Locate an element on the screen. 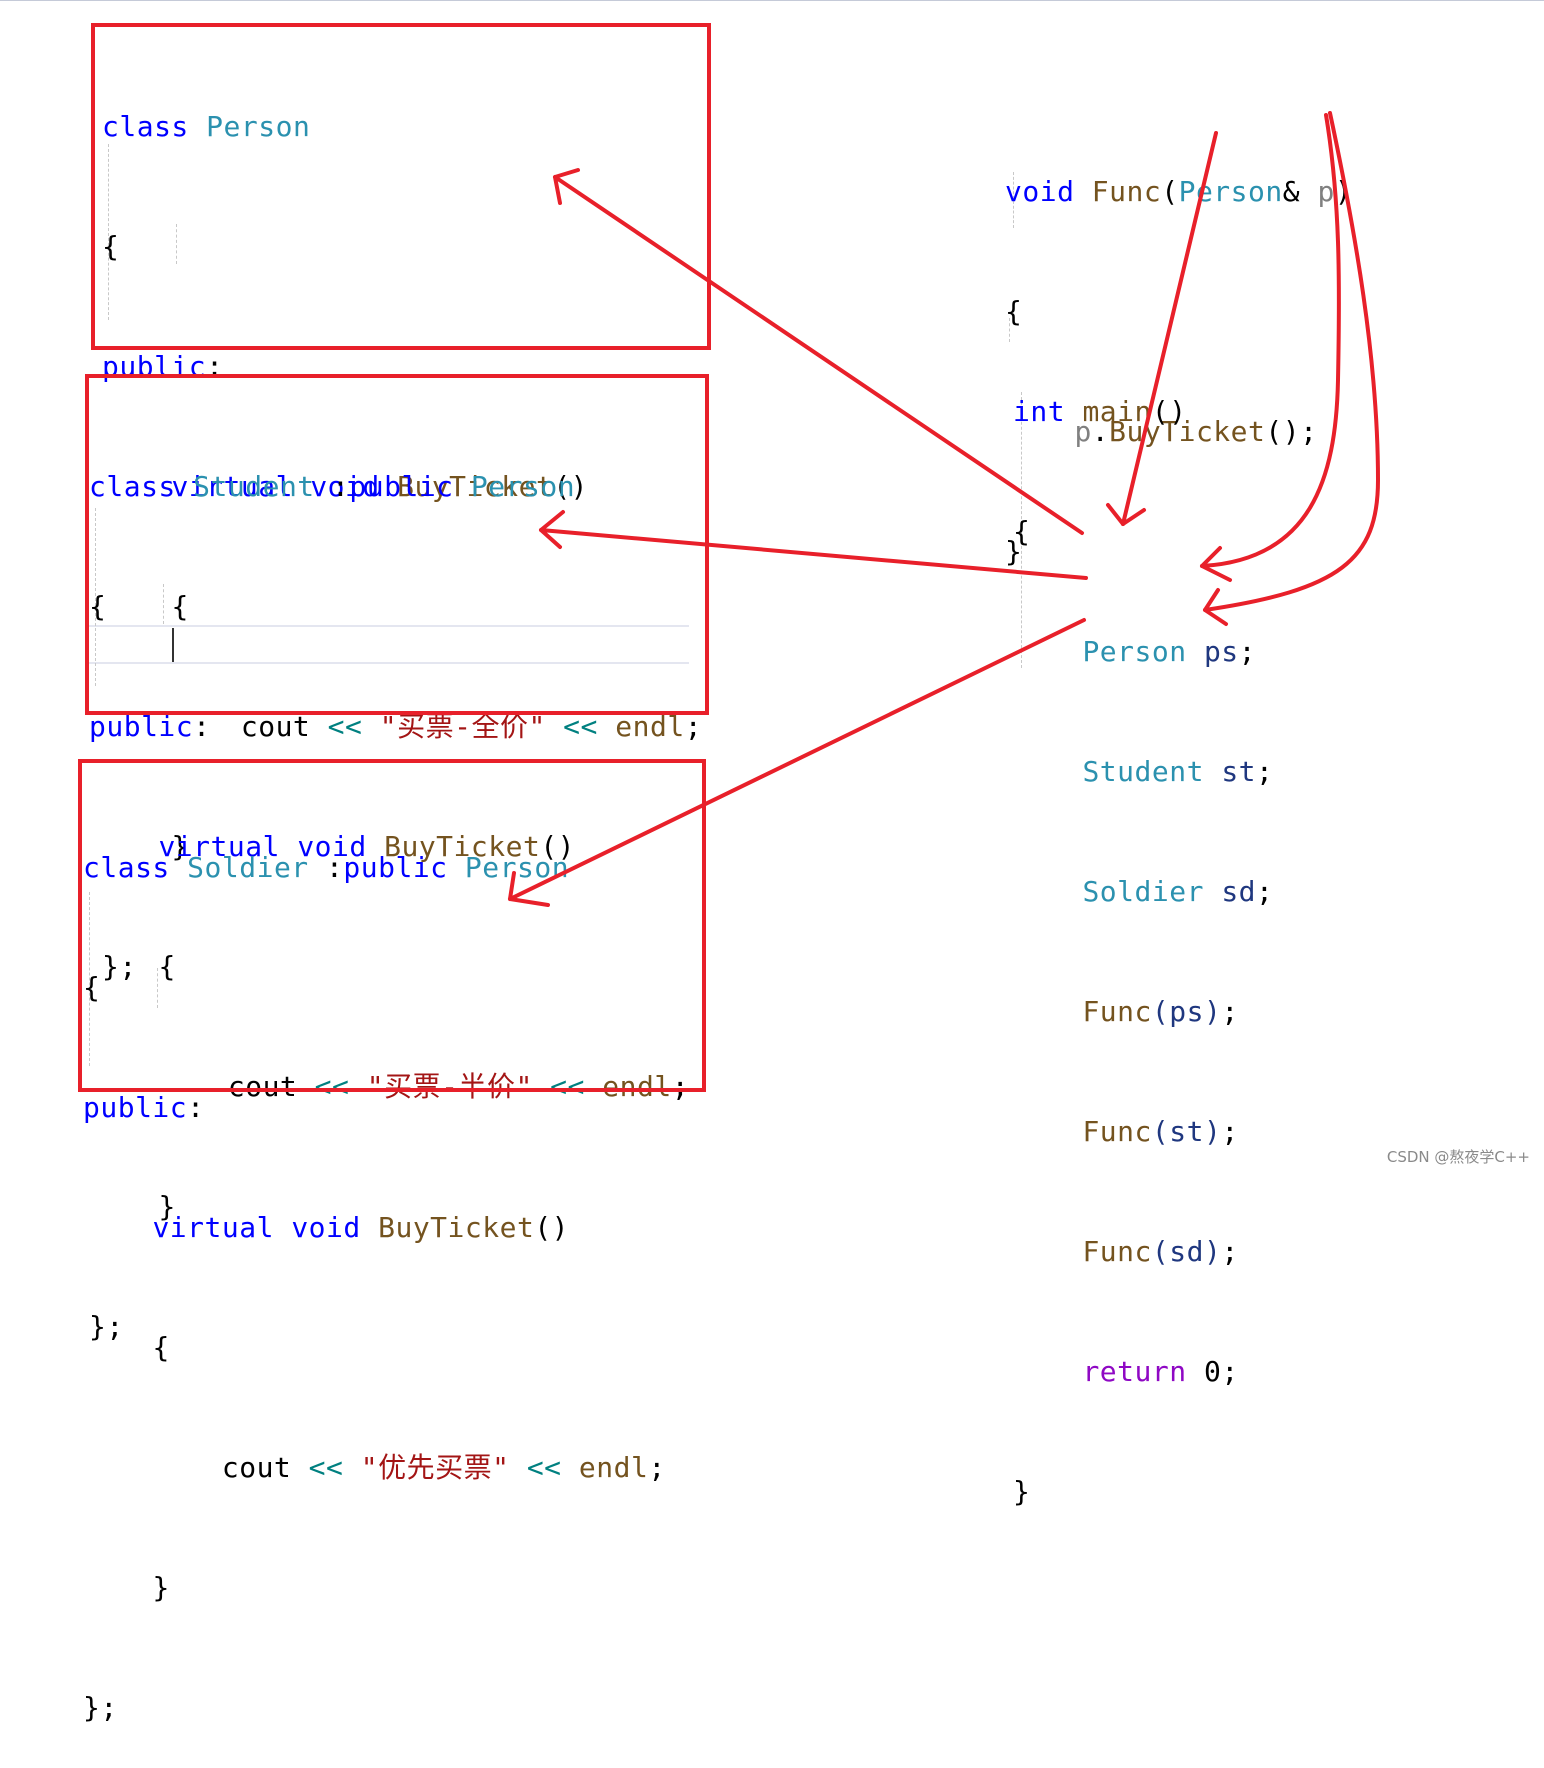 The height and width of the screenshot is (1768, 1544). return-value: 0 is located at coordinates (1212, 1371).